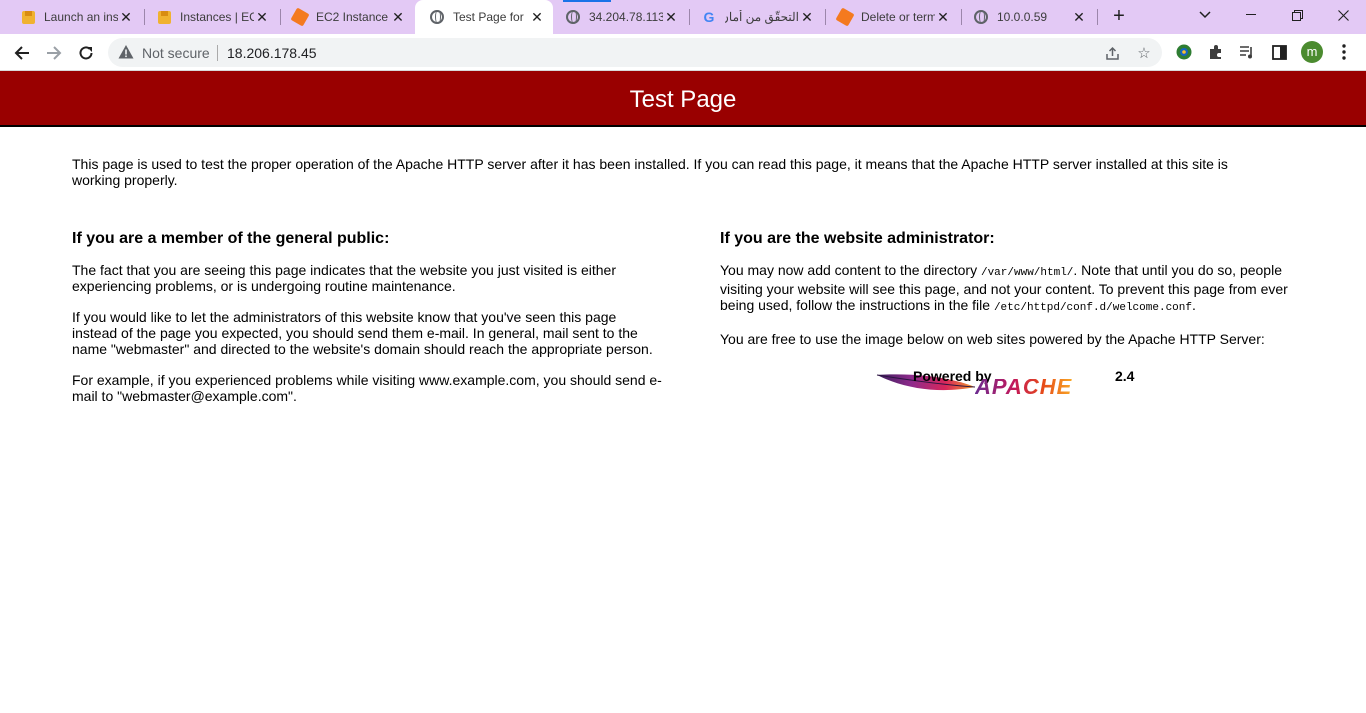 Image resolution: width=1366 pixels, height=713 pixels. What do you see at coordinates (217, 17) in the screenshot?
I see `tab-title: Instances | EC2` at bounding box center [217, 17].